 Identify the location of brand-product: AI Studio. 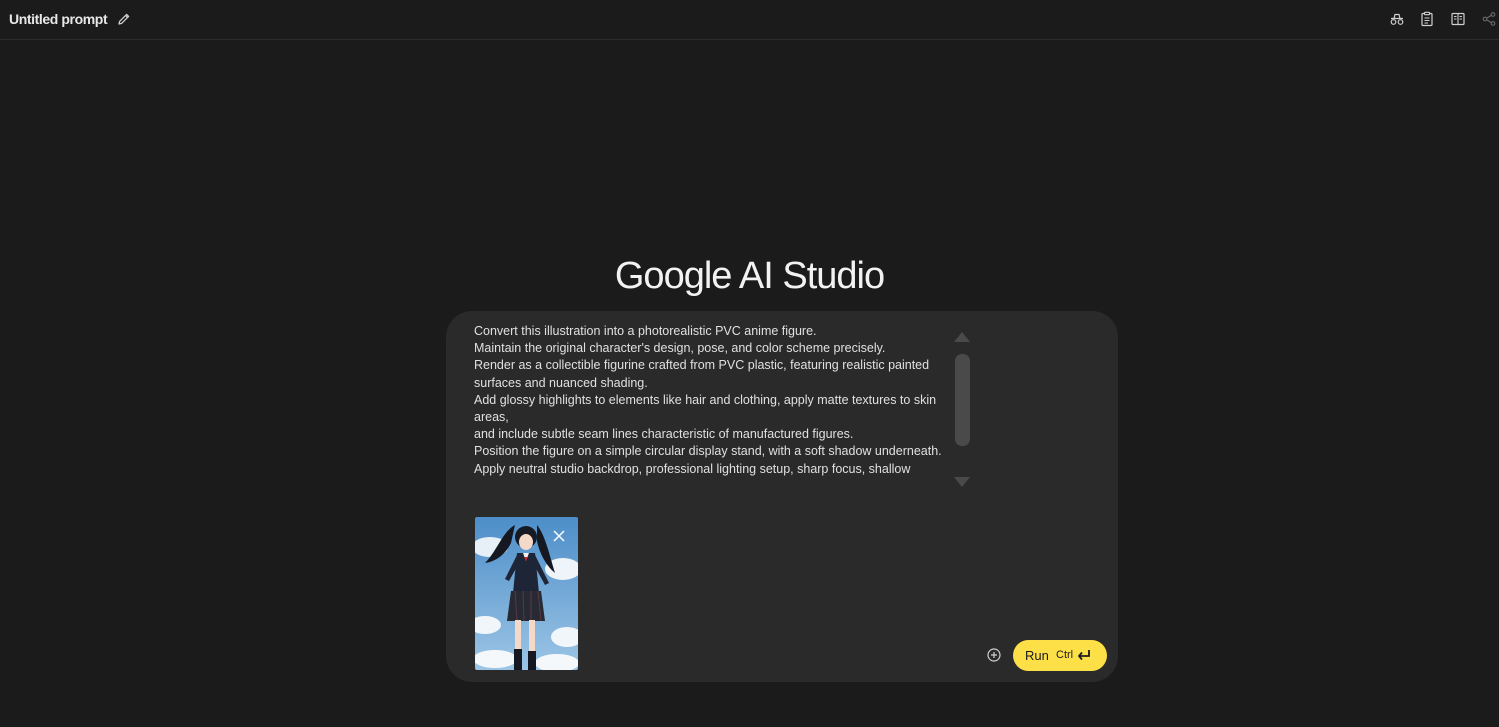
(811, 276).